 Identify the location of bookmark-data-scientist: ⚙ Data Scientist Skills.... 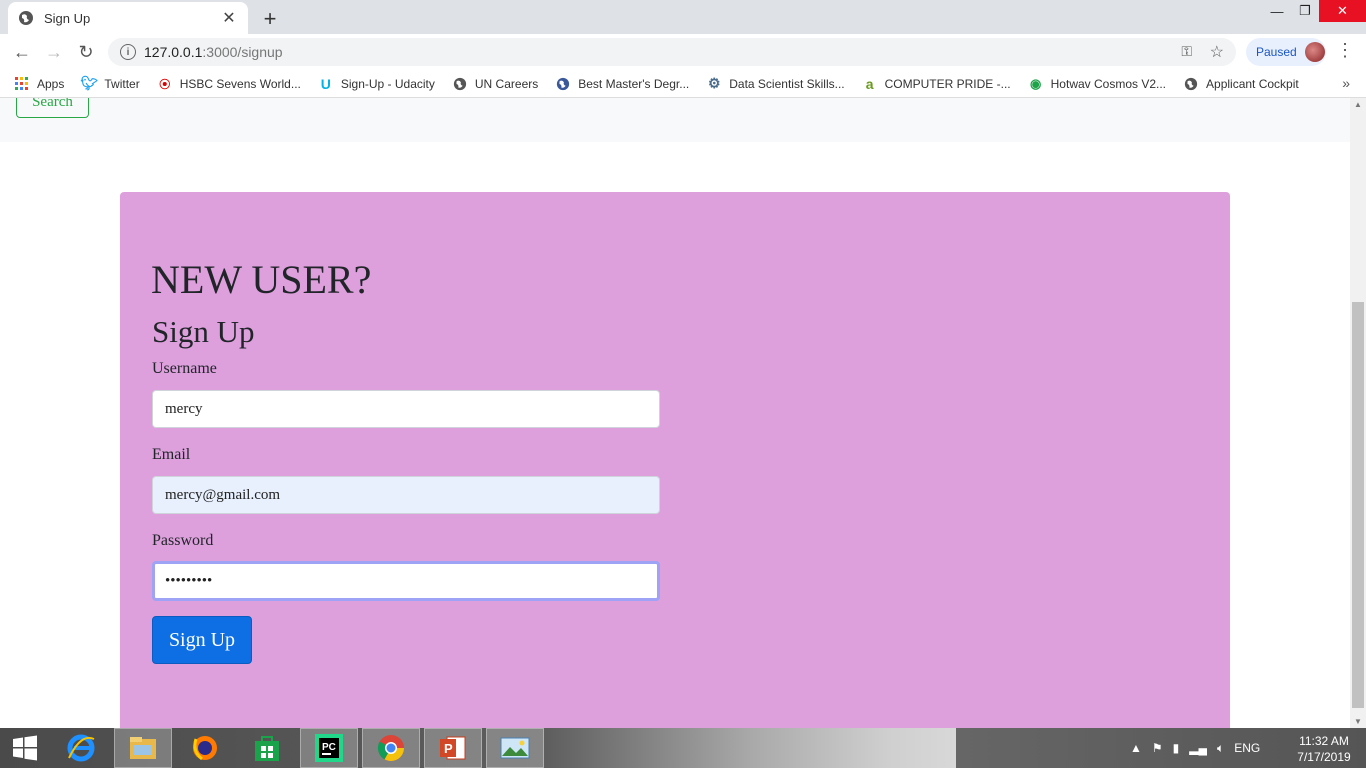
(775, 83).